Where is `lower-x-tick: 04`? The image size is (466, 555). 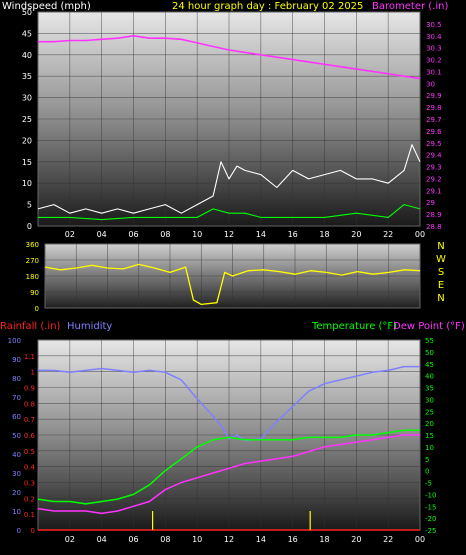 lower-x-tick: 04 is located at coordinates (102, 539).